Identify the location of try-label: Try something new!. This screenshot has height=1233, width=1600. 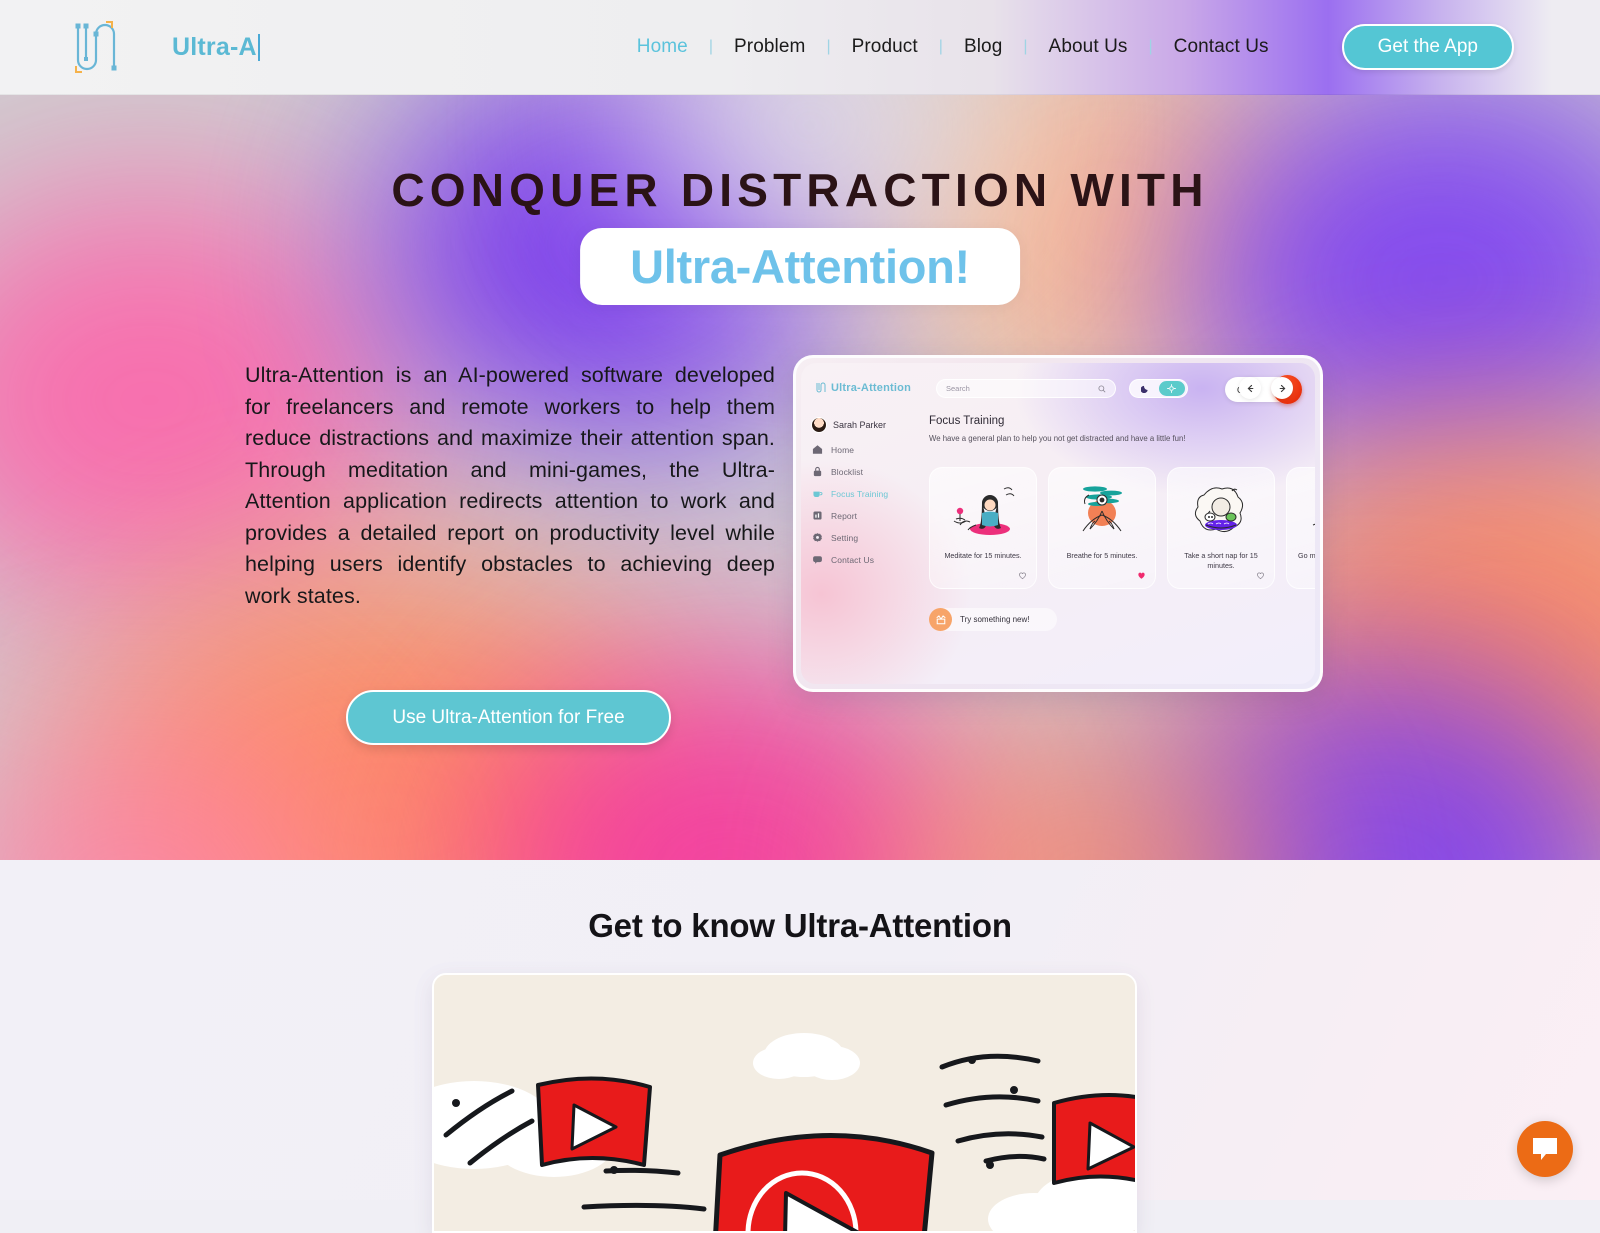
(995, 619).